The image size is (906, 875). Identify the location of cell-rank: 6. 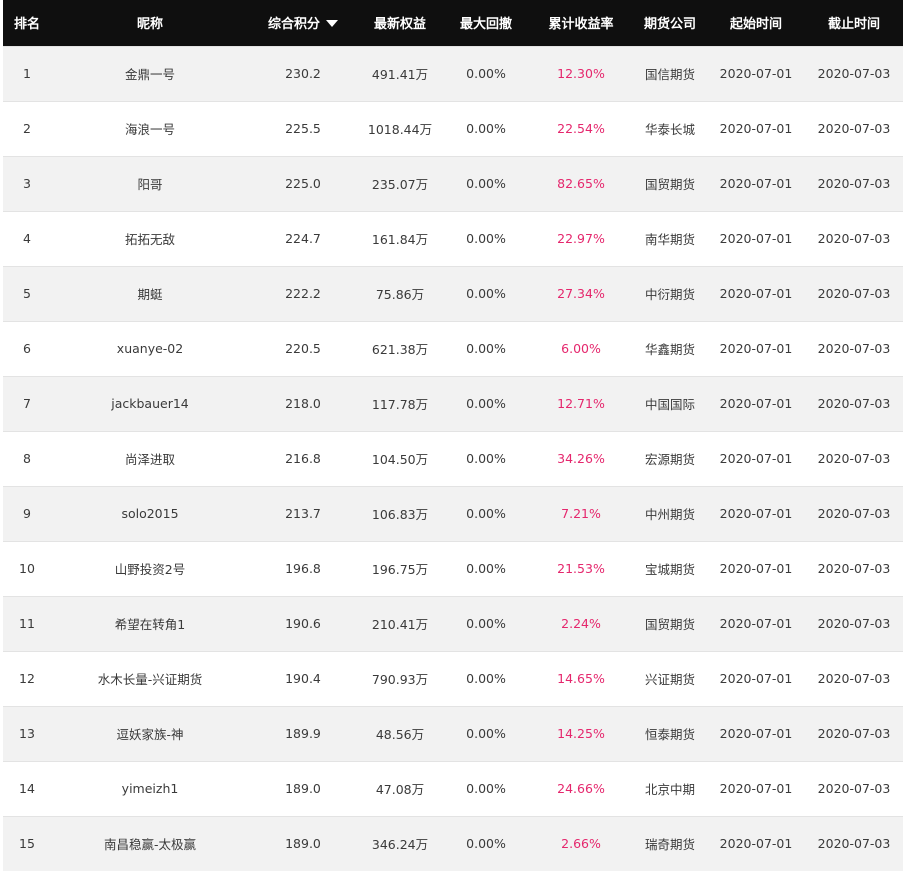
(27, 348).